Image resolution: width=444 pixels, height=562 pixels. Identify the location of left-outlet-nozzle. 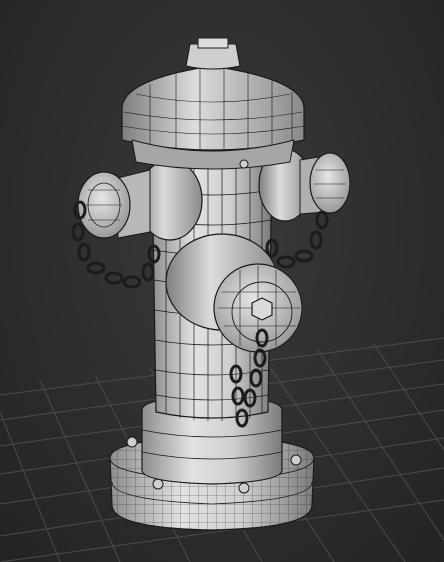
(140, 200).